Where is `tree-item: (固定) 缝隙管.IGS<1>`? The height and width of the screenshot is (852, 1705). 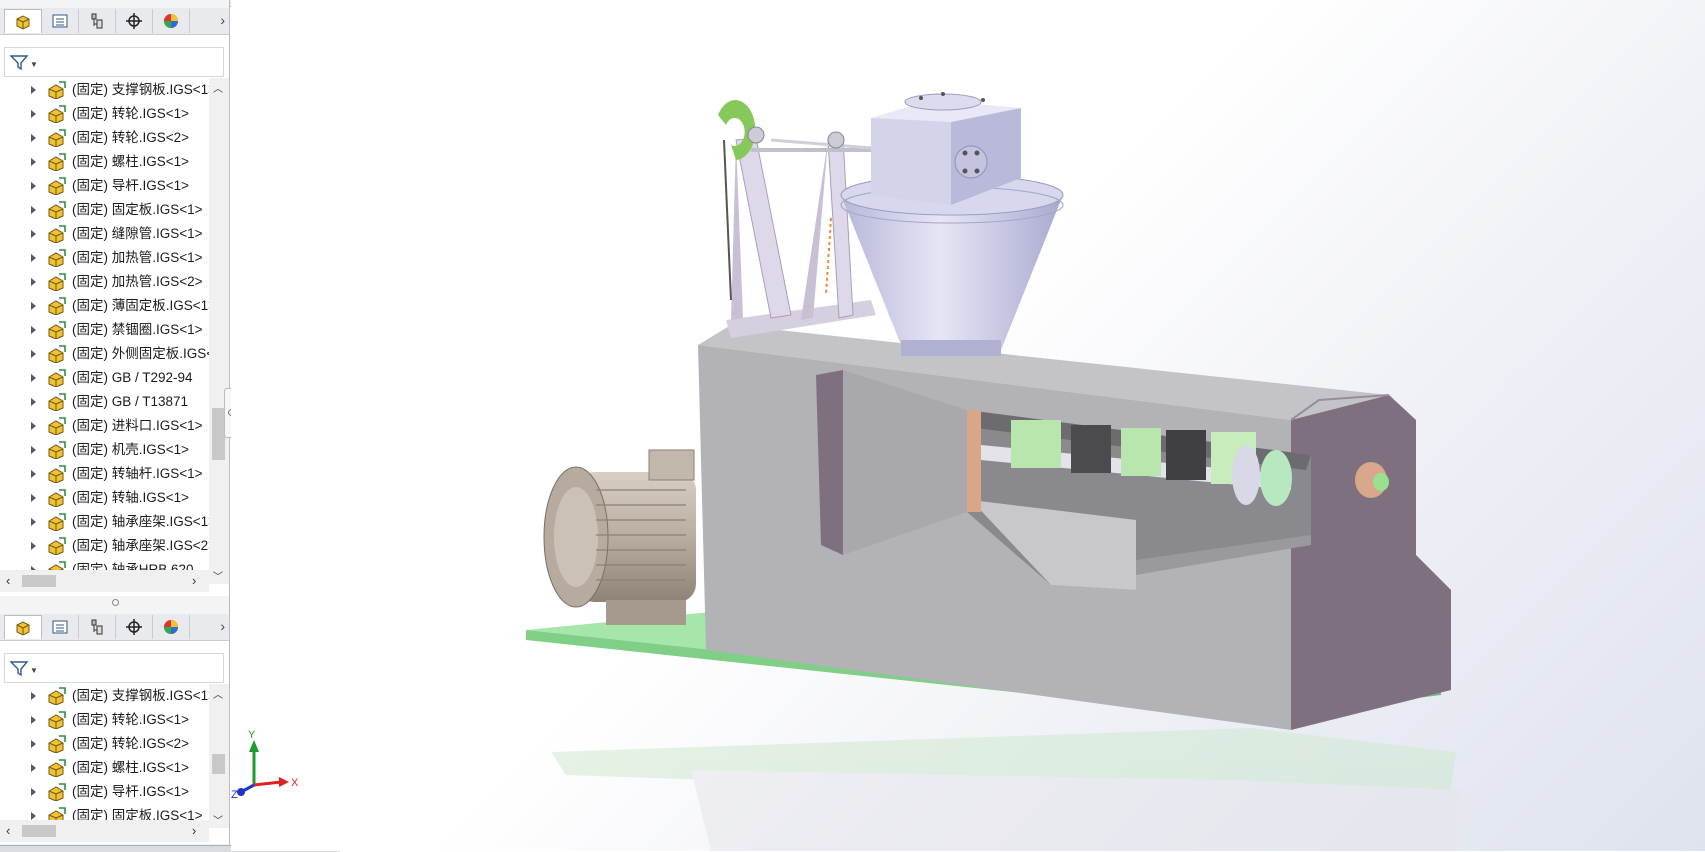
tree-item: (固定) 缝隙管.IGS<1> is located at coordinates (104, 234).